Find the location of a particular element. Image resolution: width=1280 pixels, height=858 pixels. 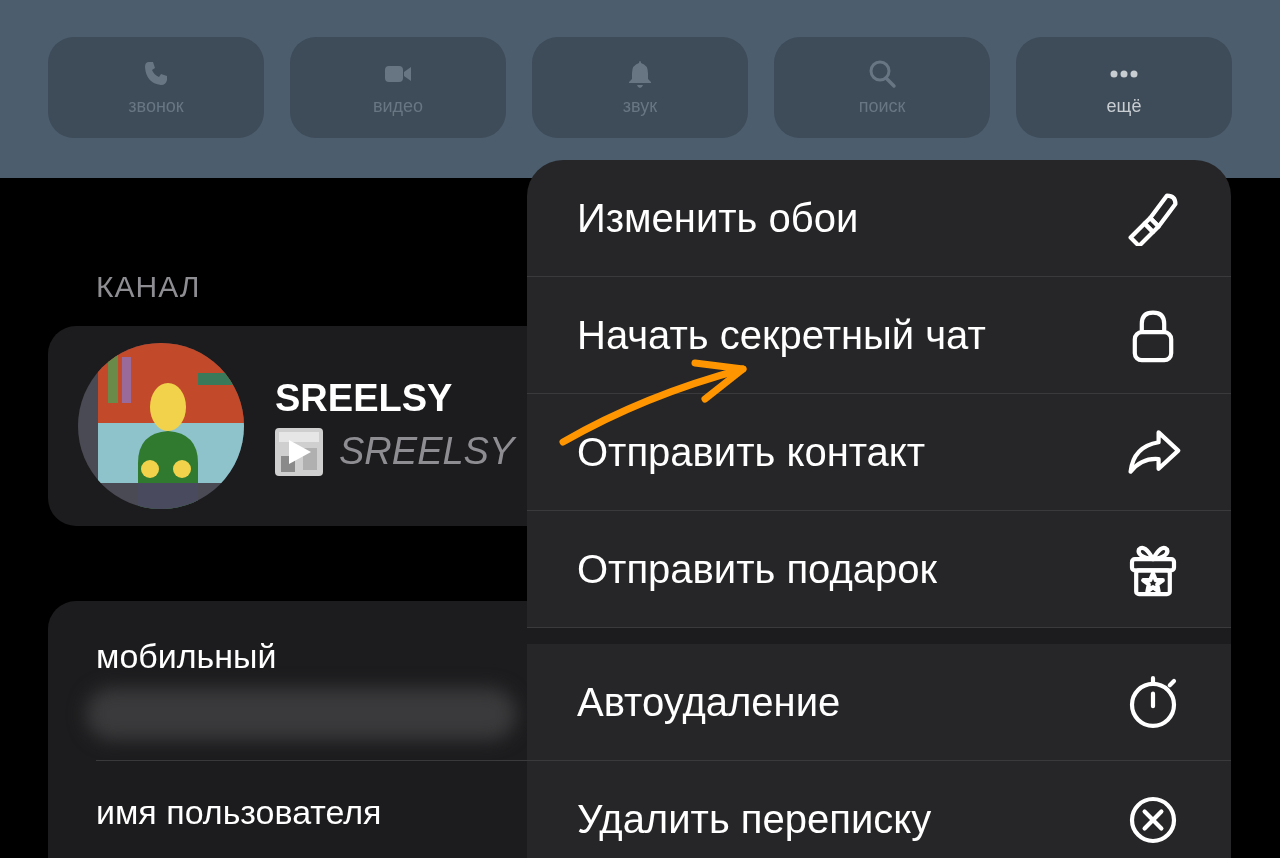

channel-subtitle: SREELSY is located at coordinates (427, 451).